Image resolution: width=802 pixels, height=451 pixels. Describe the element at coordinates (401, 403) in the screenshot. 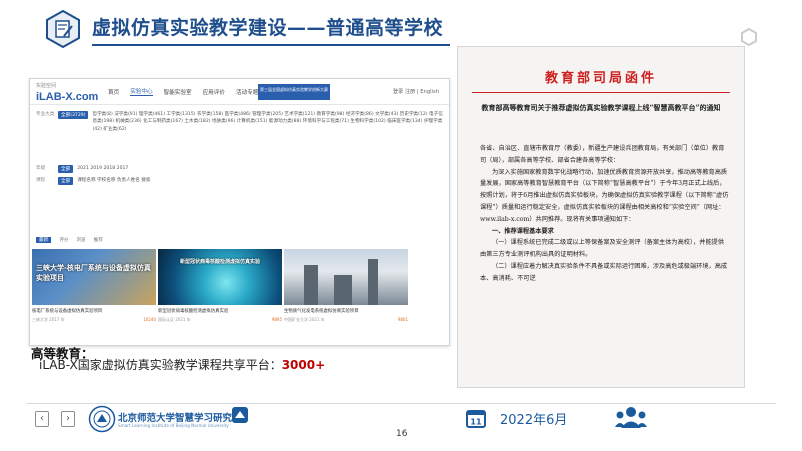

I see `footer-divider` at that location.